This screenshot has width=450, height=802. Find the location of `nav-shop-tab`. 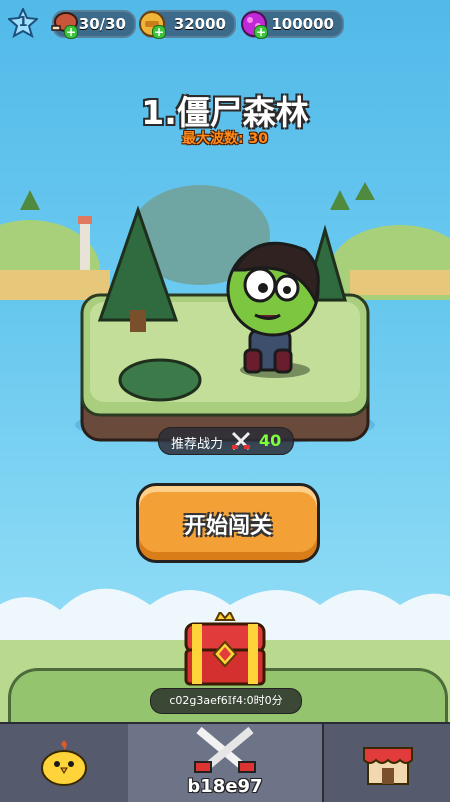

nav-shop-tab is located at coordinates (386, 762).